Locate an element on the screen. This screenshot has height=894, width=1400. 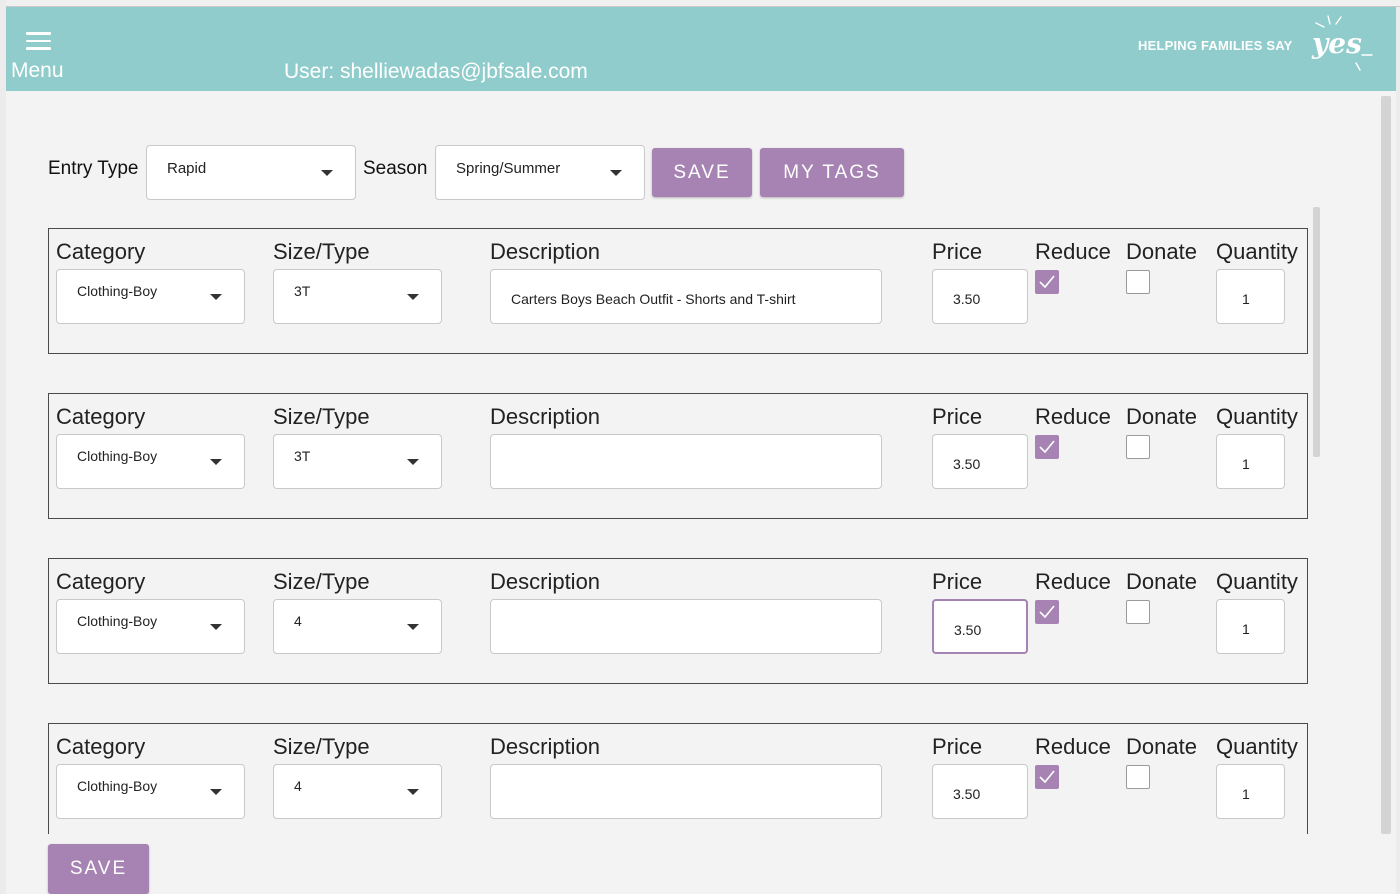
bottom-save-button: SAVE is located at coordinates (98, 869).